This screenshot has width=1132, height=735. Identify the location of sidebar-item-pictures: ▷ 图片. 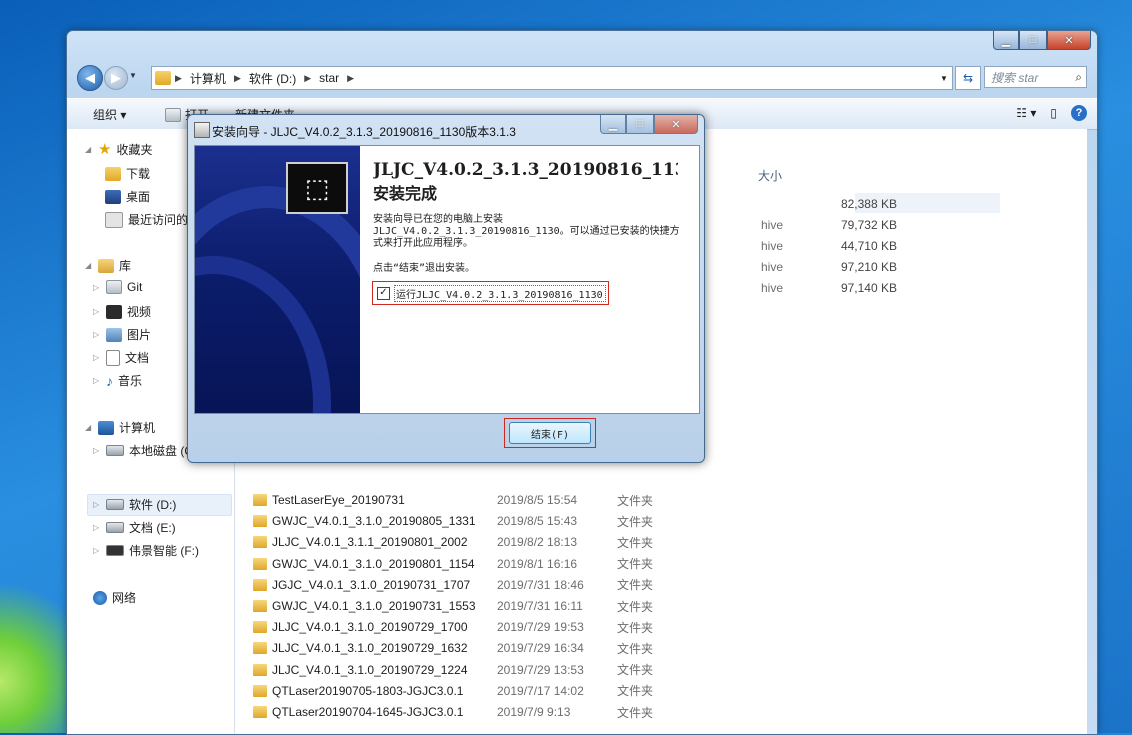
(122, 334).